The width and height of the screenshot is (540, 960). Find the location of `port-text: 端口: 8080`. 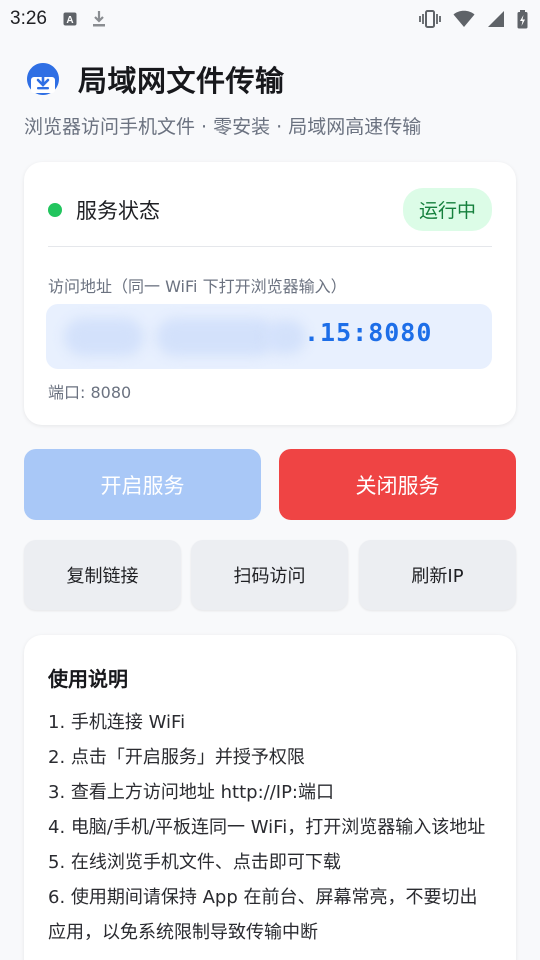

port-text: 端口: 8080 is located at coordinates (90, 392).